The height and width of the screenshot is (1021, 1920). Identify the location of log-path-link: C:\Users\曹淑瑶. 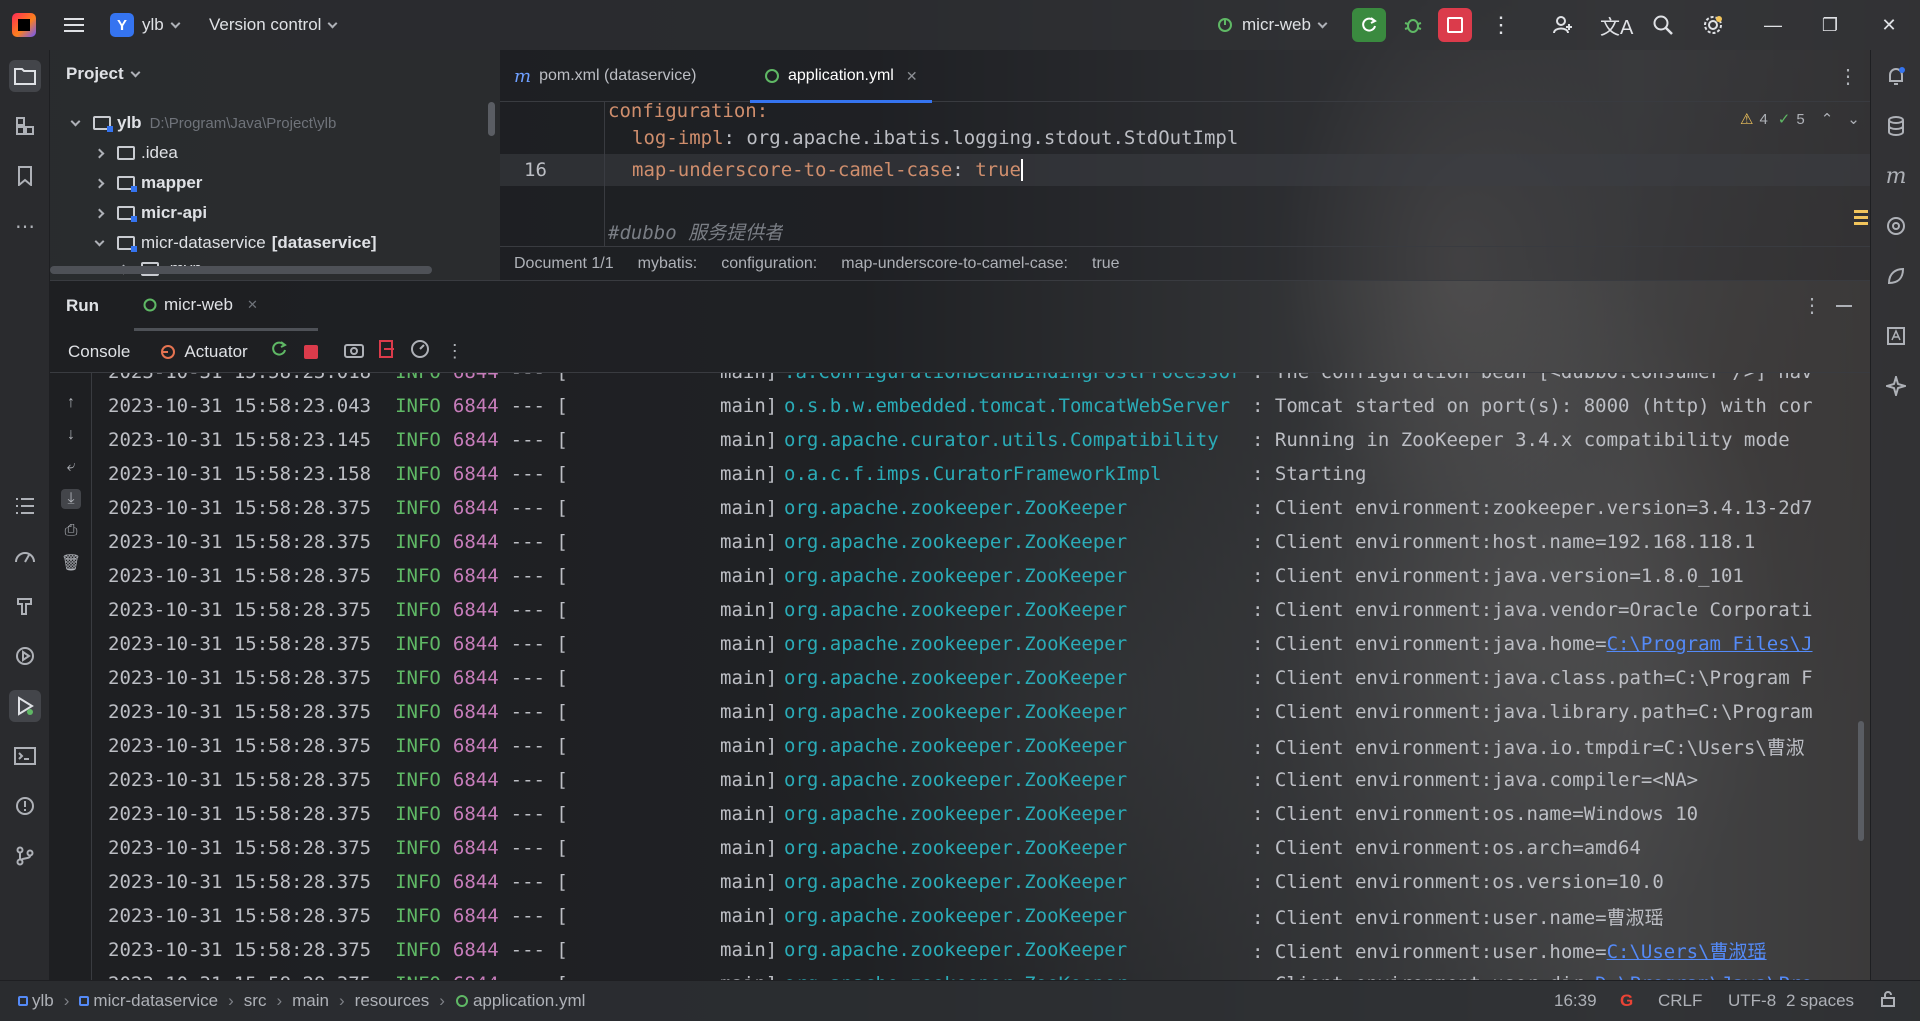
(1687, 952).